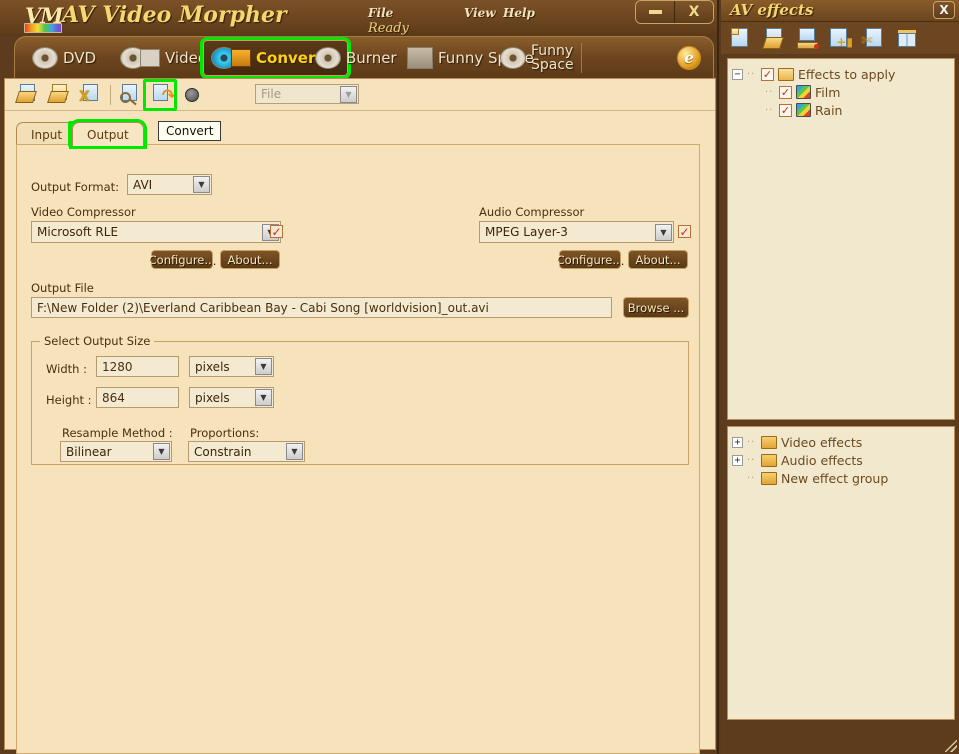 The image size is (959, 754). Describe the element at coordinates (131, 95) in the screenshot. I see `preview-icon` at that location.